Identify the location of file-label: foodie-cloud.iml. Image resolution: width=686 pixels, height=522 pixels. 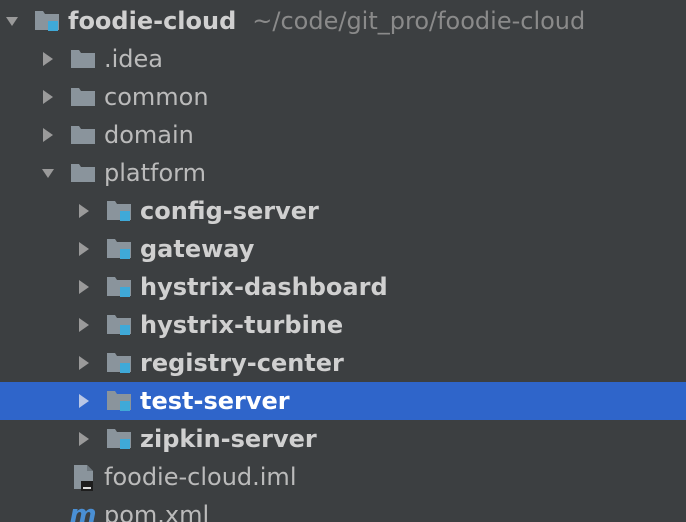
(200, 477).